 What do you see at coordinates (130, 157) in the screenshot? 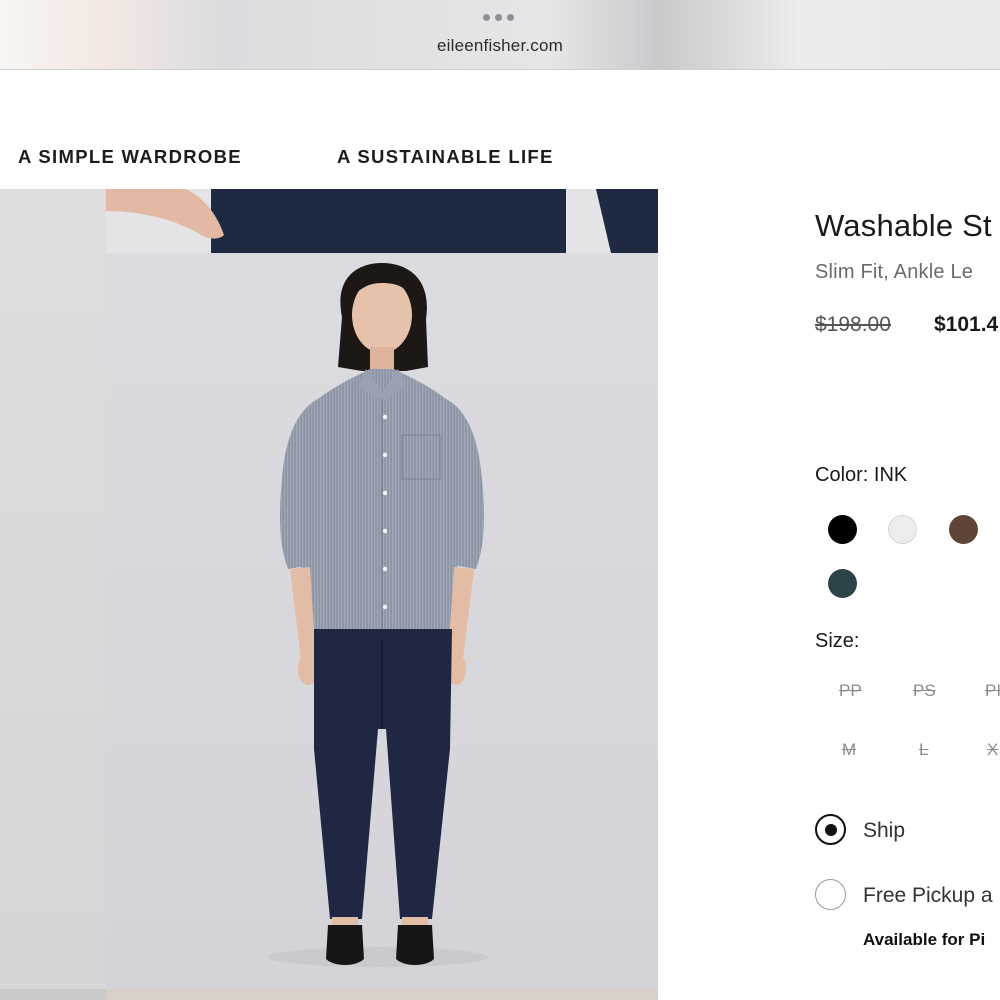
I see `nav-simple-wardrobe: A SIMPLE WARDROBE` at bounding box center [130, 157].